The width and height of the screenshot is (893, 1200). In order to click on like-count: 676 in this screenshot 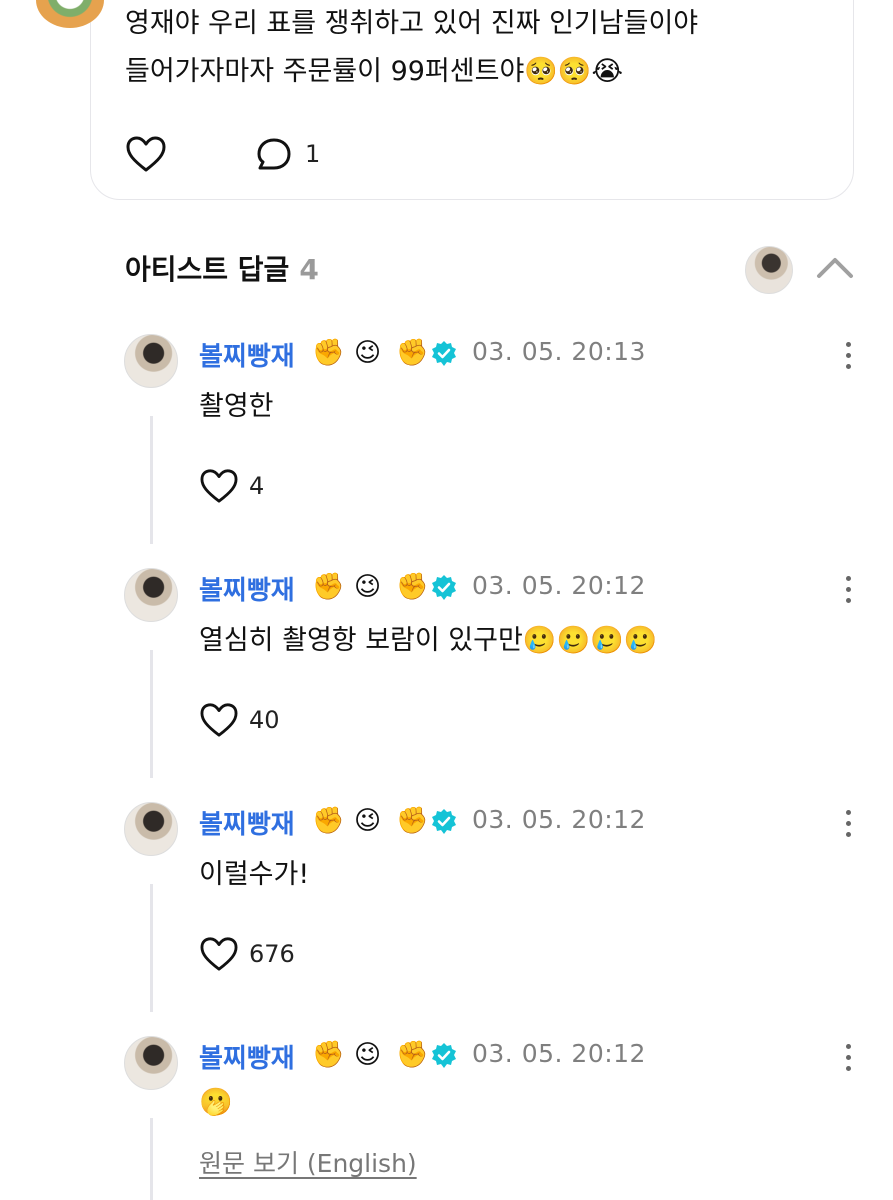, I will do `click(272, 954)`.